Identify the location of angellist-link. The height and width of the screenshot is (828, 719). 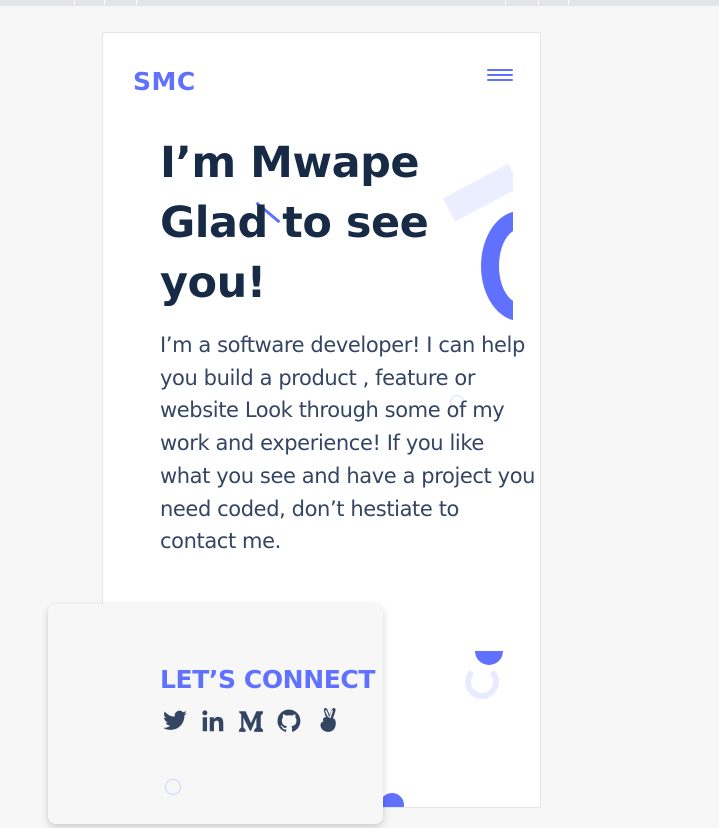
(327, 721).